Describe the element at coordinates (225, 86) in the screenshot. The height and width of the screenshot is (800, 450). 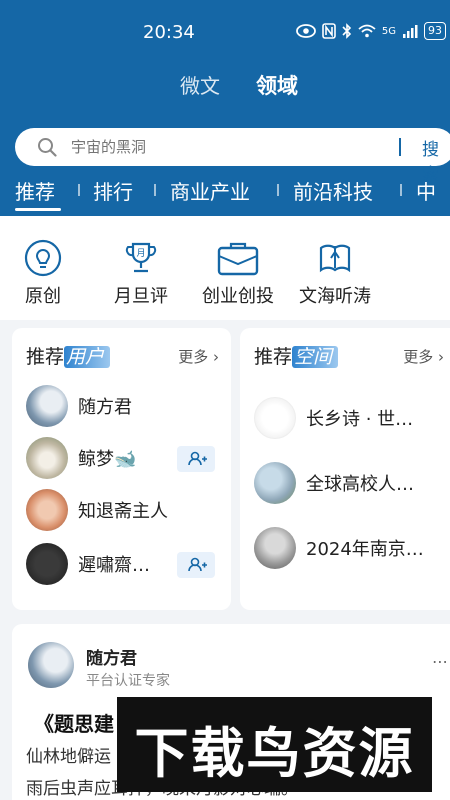
I see `top-tabs: 微文 领域` at that location.